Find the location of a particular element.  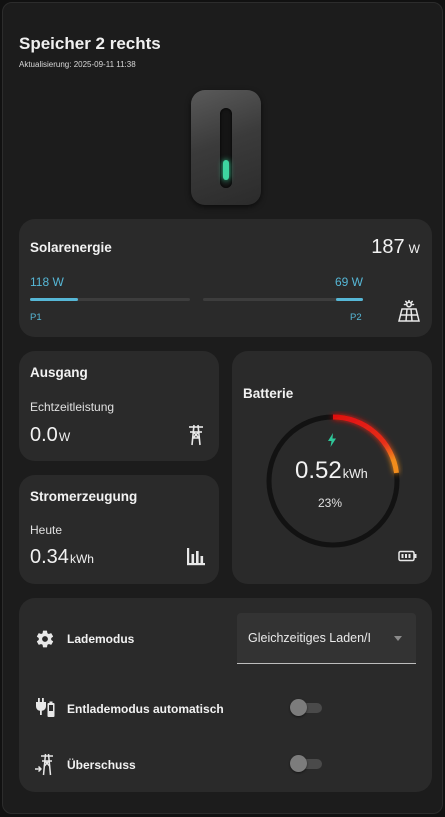

battery-icon is located at coordinates (407, 556).